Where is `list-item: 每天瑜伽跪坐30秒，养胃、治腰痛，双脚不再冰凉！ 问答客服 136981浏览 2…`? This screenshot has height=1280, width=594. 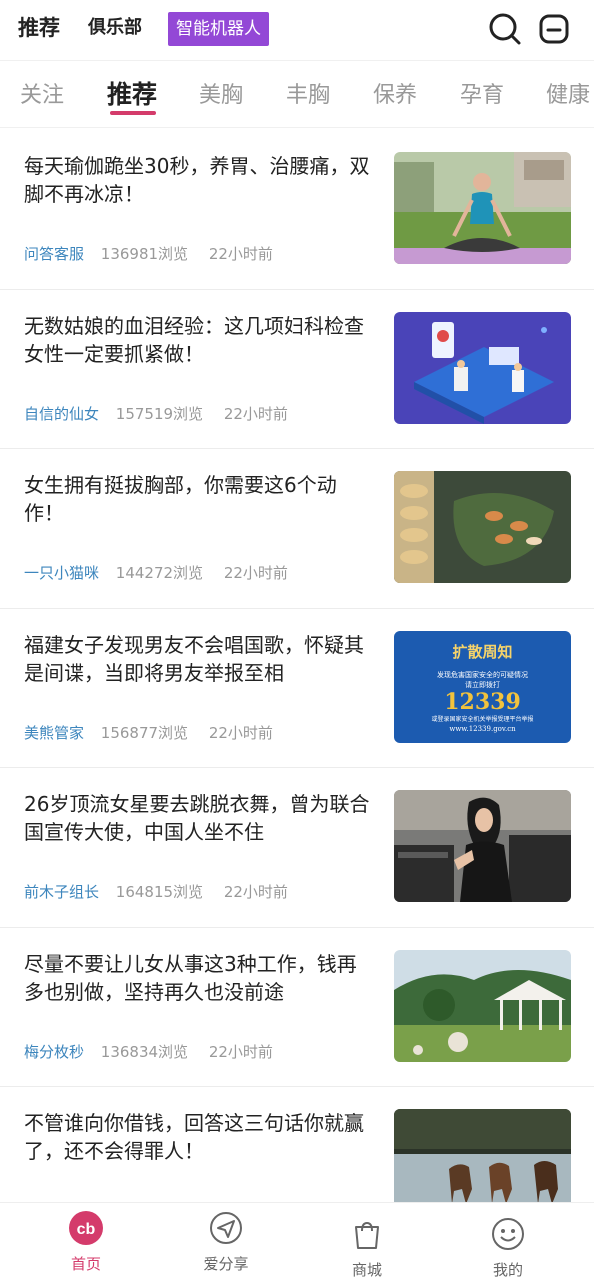
list-item: 每天瑜伽跪坐30秒，养胃、治腰痛，双脚不再冰凉！ 问答客服 136981浏览 2… is located at coordinates (297, 210).